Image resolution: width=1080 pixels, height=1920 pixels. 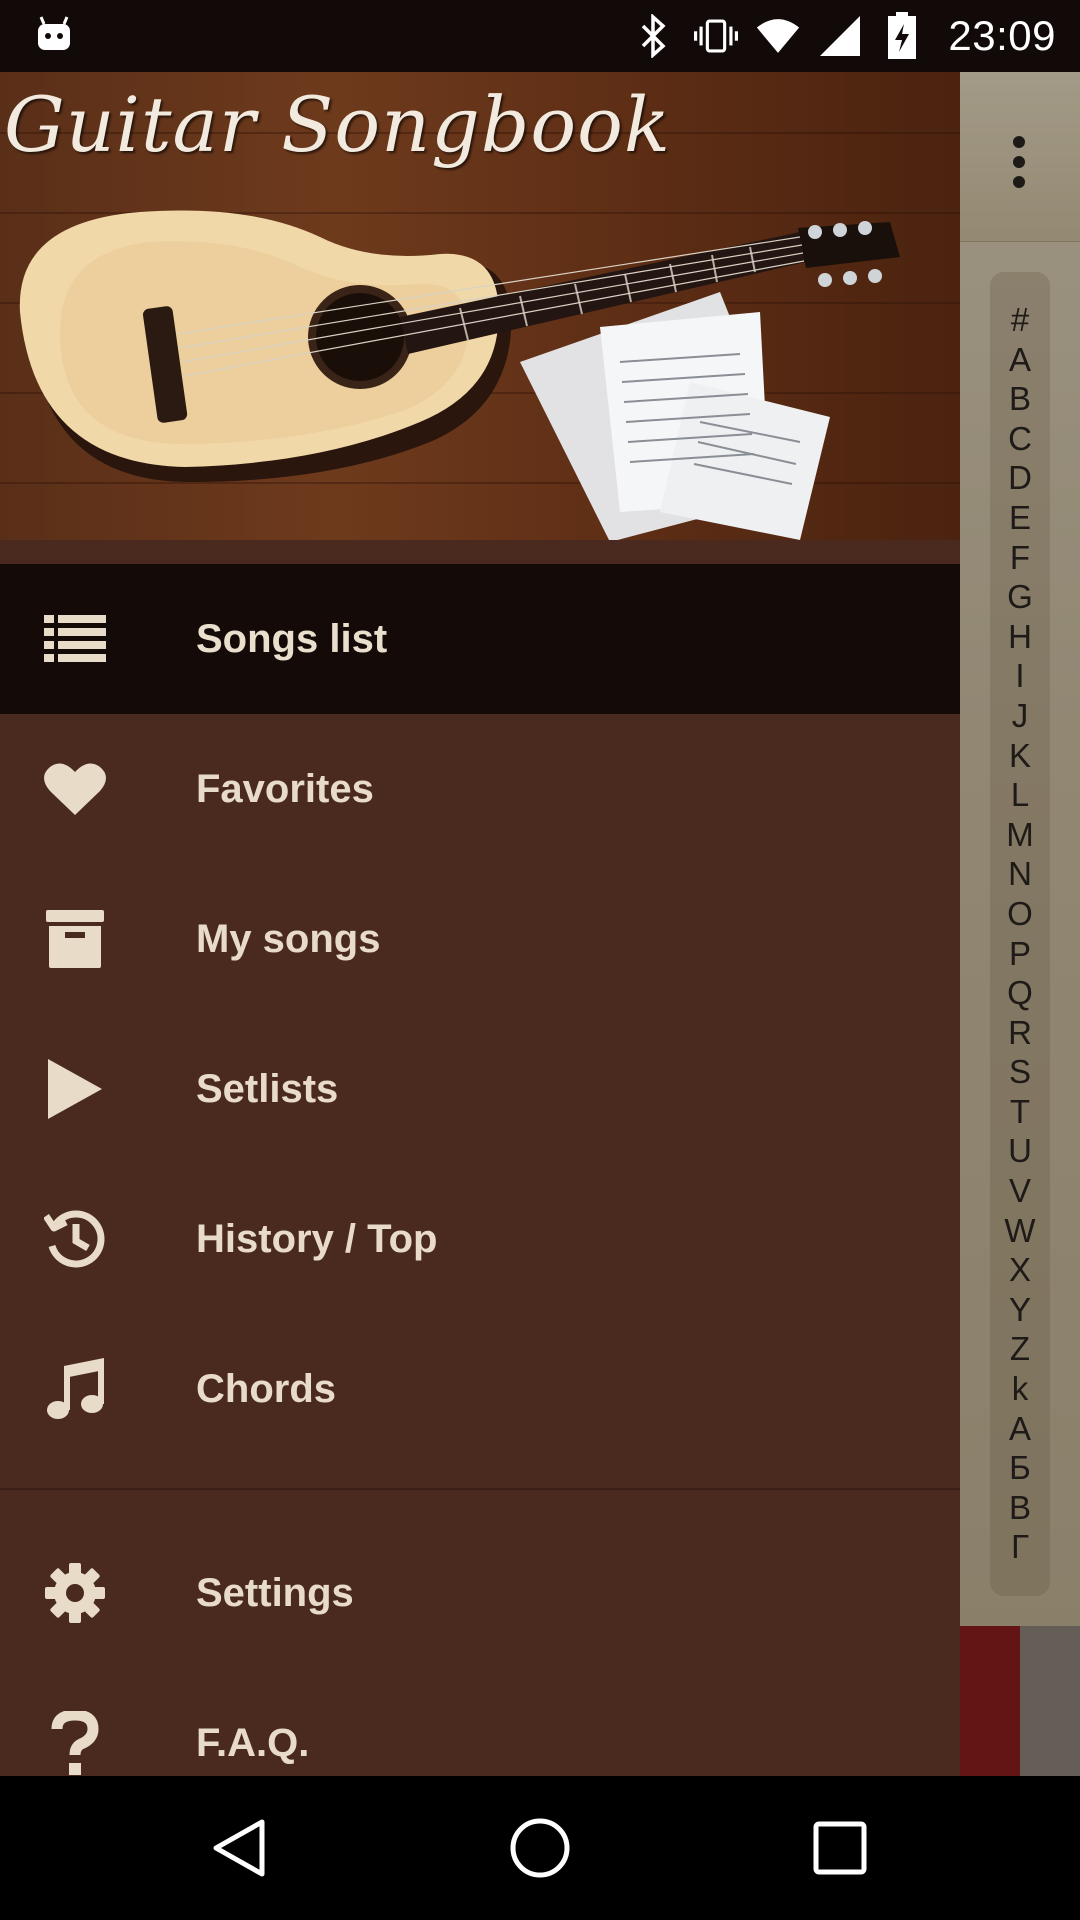 What do you see at coordinates (778, 36) in the screenshot?
I see `wifi-icon` at bounding box center [778, 36].